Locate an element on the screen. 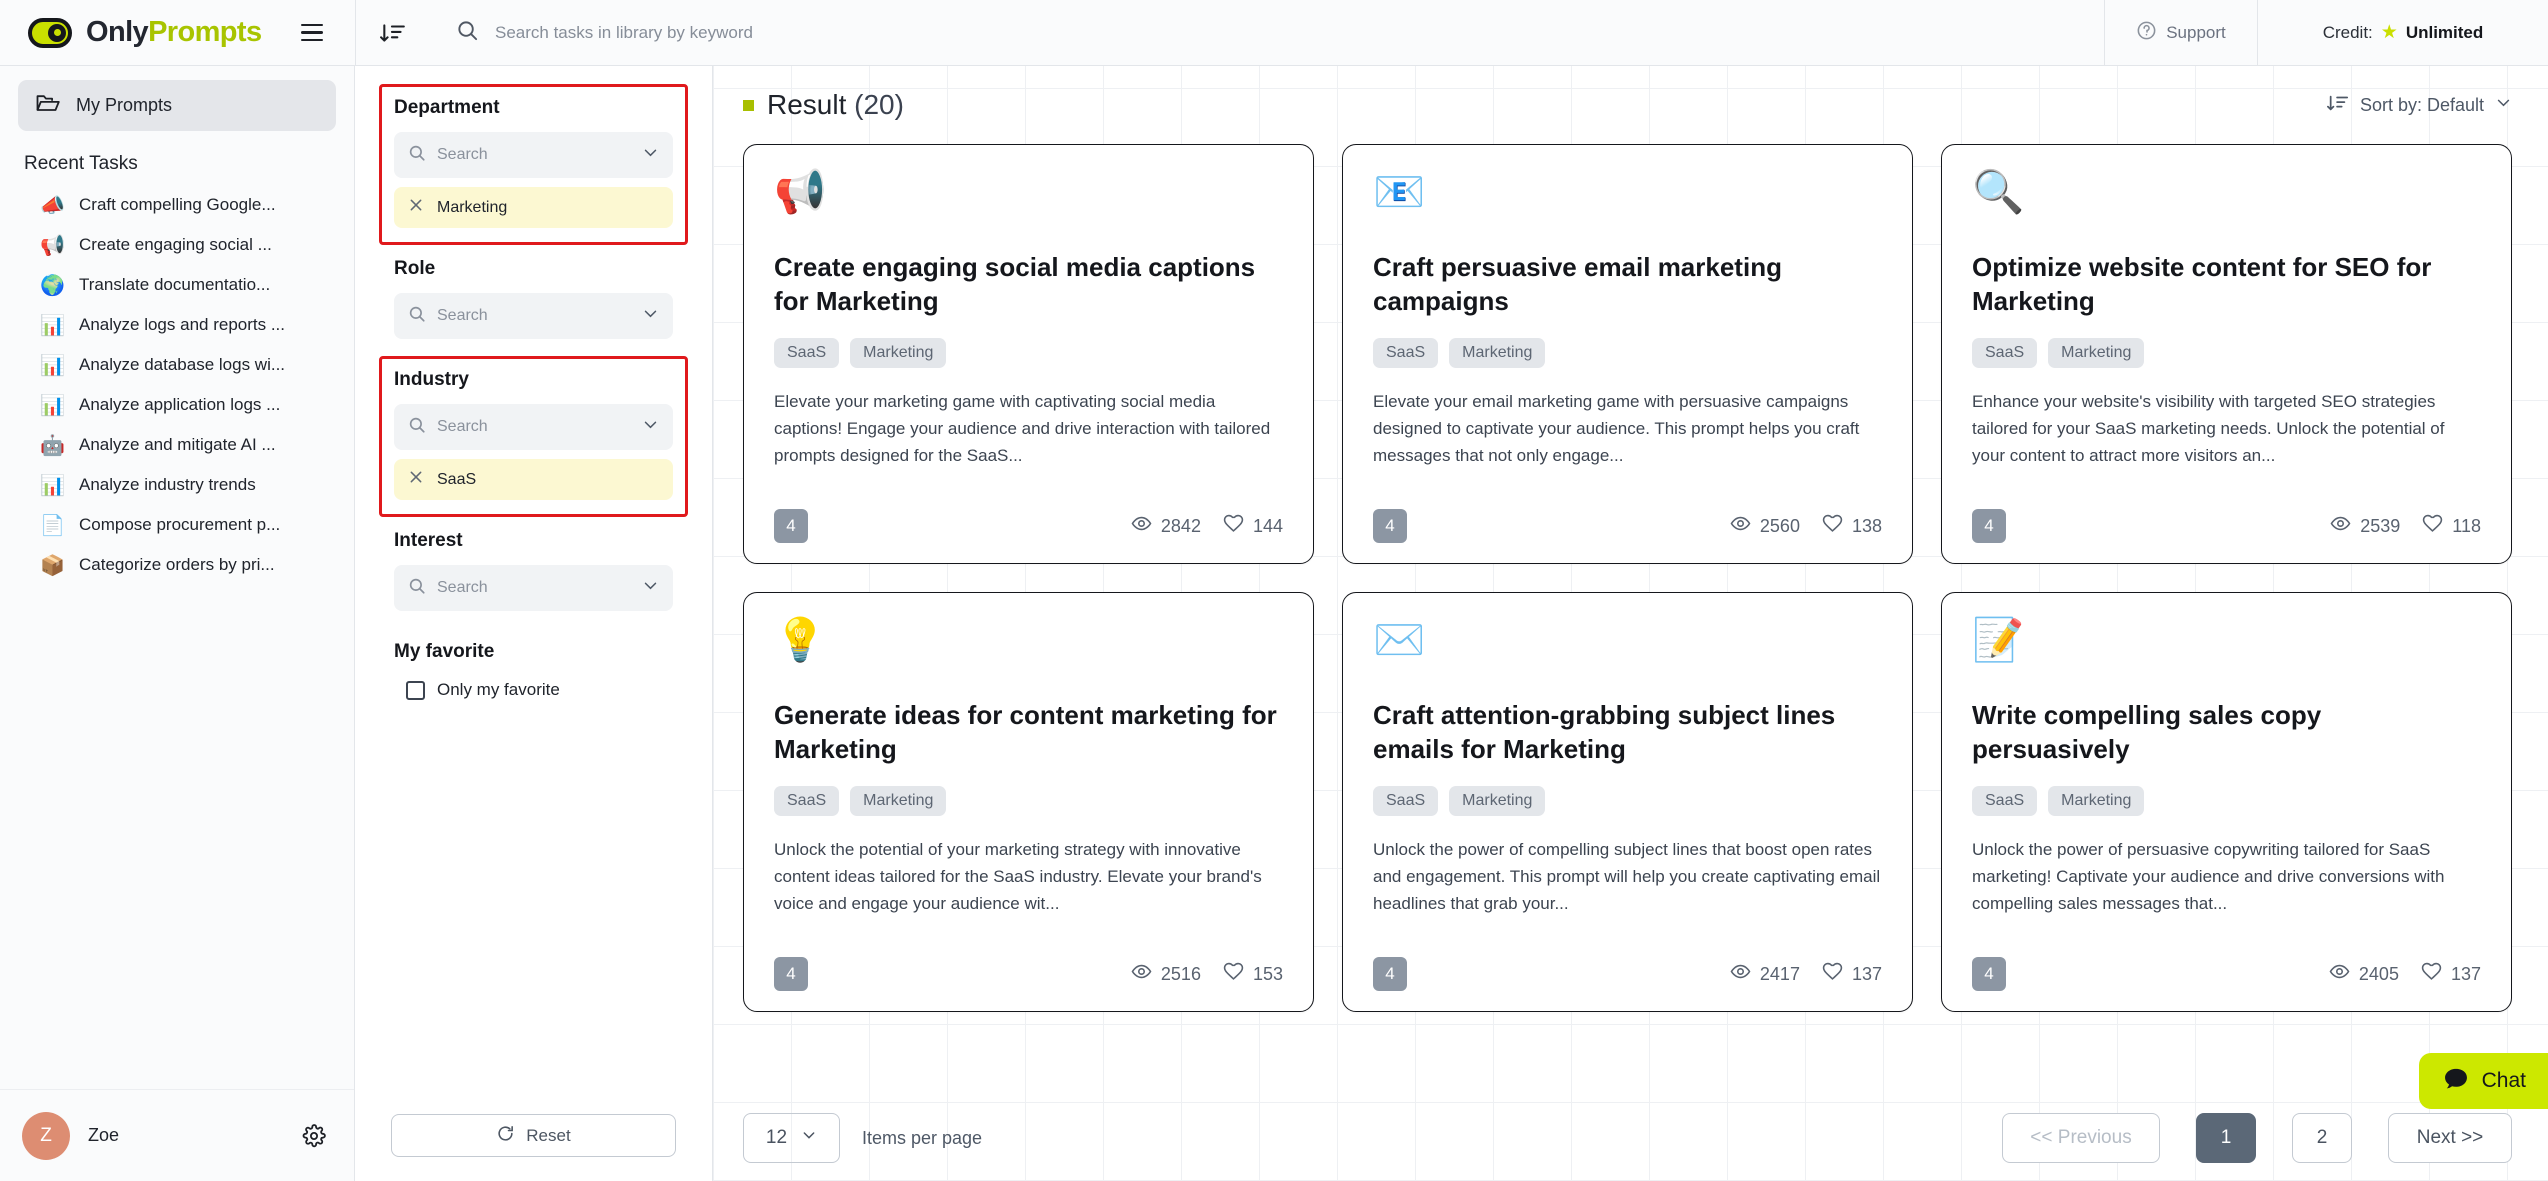 The width and height of the screenshot is (2548, 1181). page-button-2: 2 is located at coordinates (2322, 1138).